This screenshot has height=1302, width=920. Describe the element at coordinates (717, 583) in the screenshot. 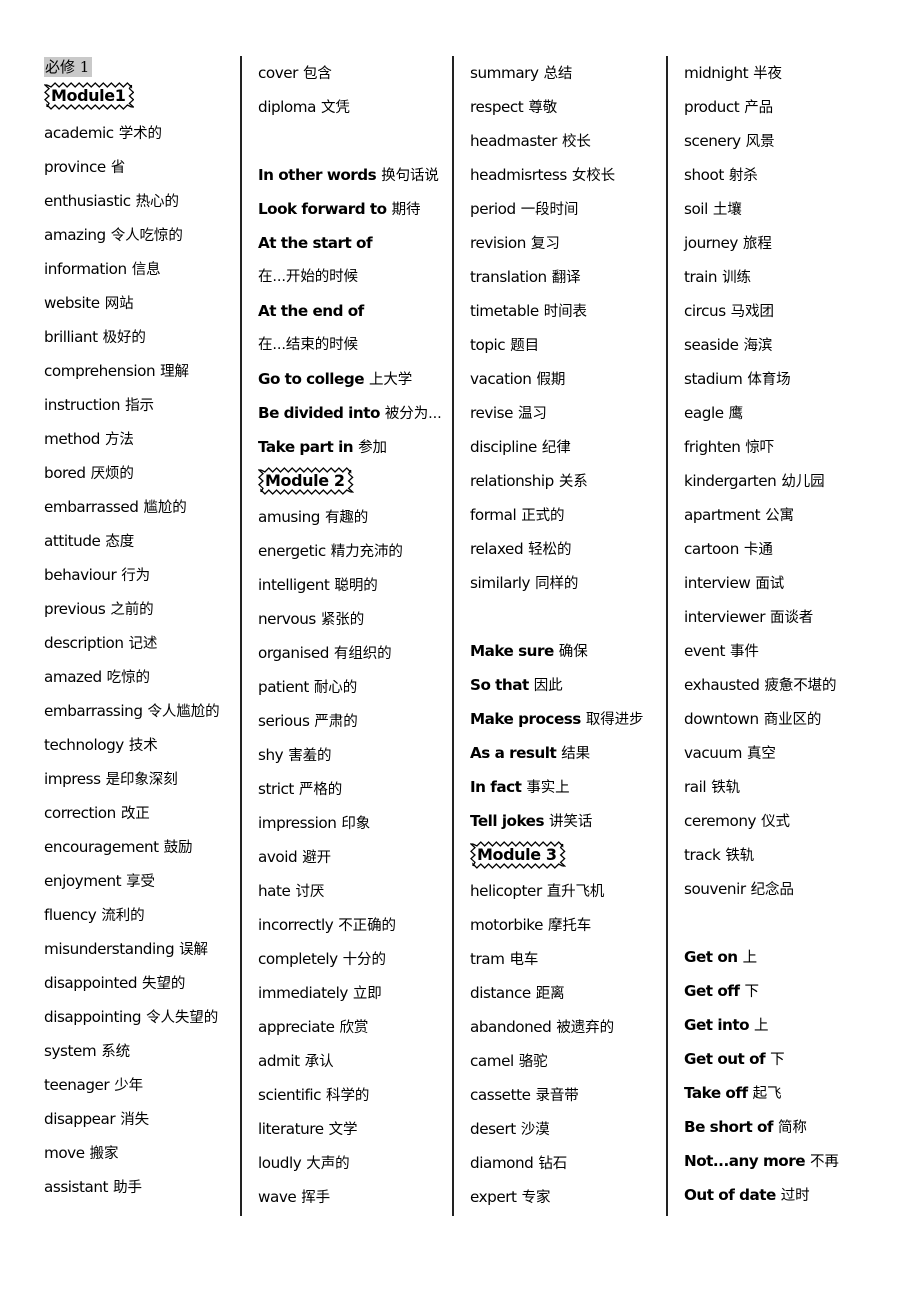

I see `entry-english: interview` at that location.